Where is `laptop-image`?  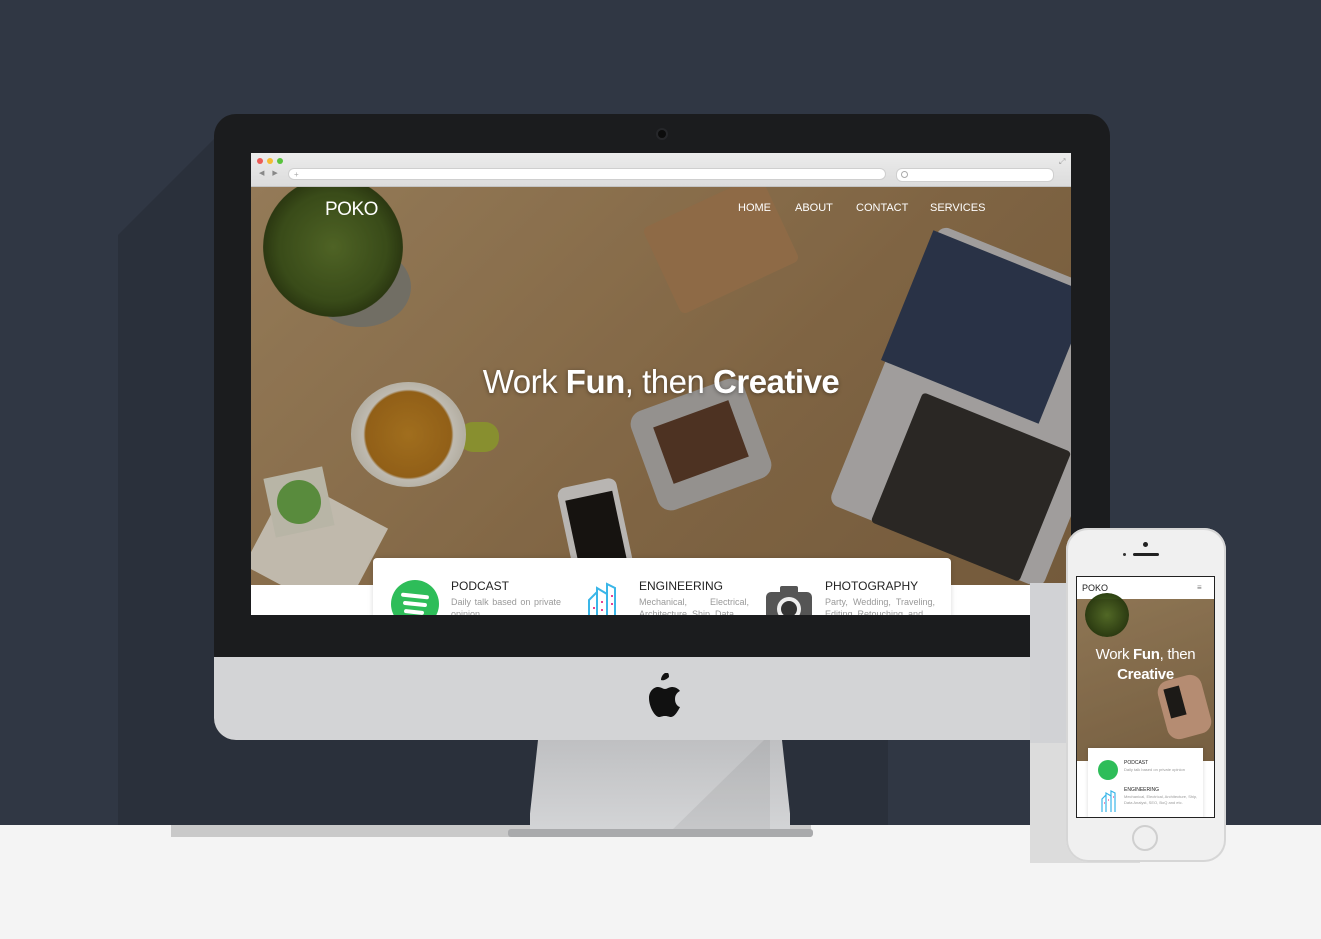 laptop-image is located at coordinates (949, 404).